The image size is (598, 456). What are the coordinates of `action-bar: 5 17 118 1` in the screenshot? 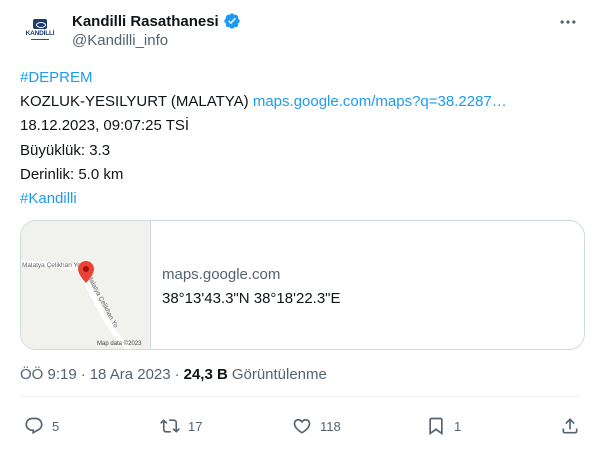 It's located at (301, 426).